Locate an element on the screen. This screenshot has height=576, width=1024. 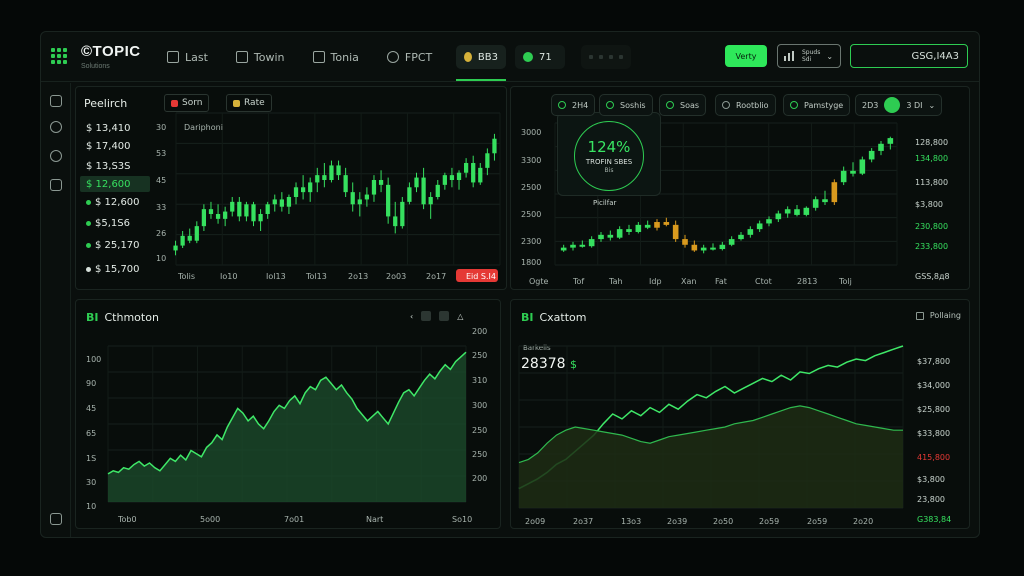
nav-label: FPCT is located at coordinates (418, 57).